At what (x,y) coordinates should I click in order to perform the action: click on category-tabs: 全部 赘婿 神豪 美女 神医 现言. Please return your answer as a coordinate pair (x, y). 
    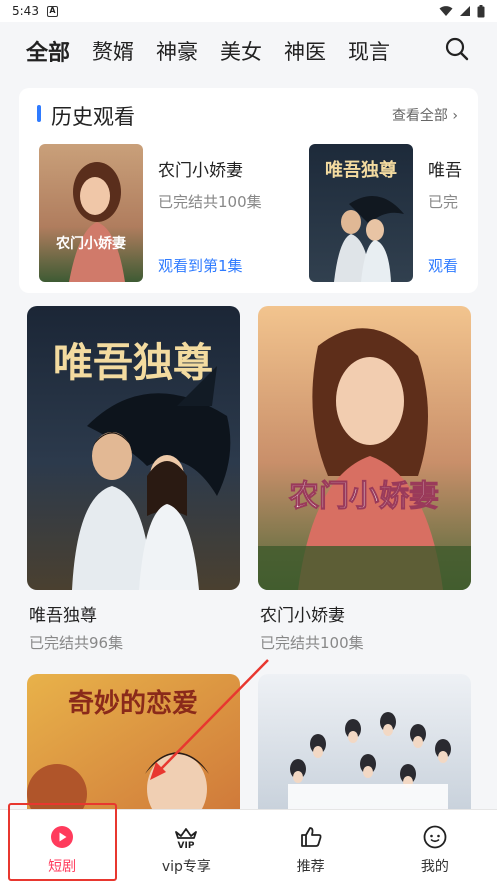
    Looking at the image, I should click on (248, 51).